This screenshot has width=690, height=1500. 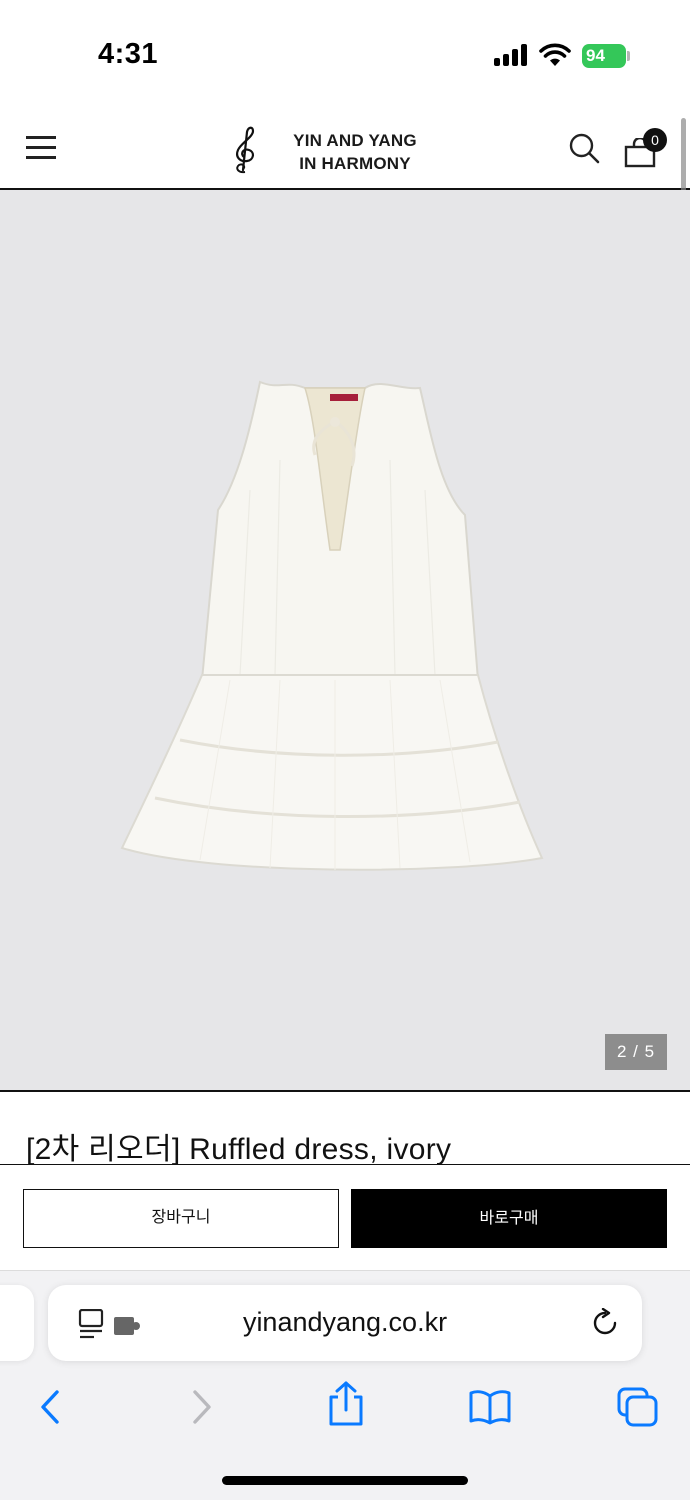 What do you see at coordinates (509, 1218) in the screenshot?
I see `buy-now-button: 바로구매` at bounding box center [509, 1218].